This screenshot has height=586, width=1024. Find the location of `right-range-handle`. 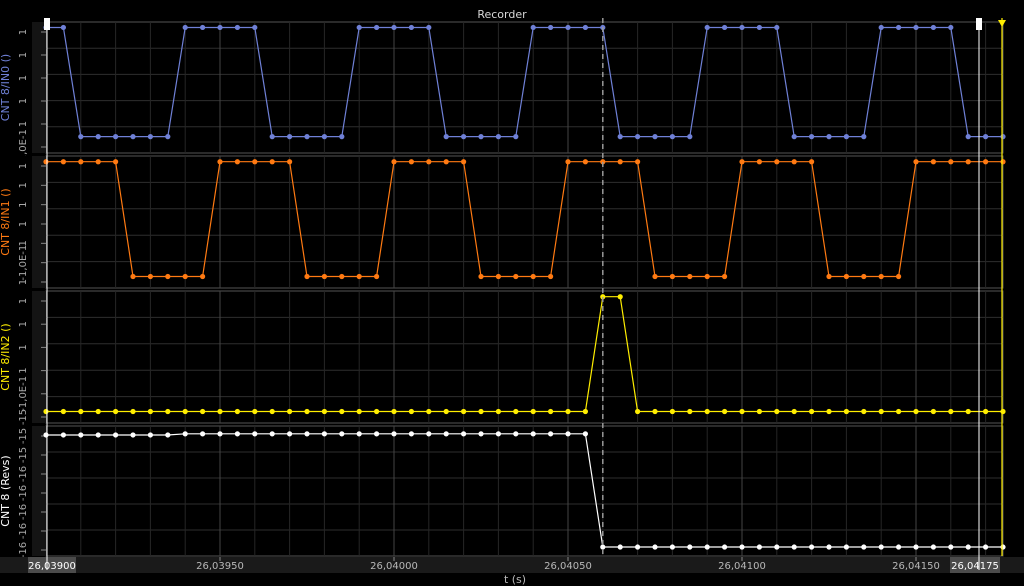

right-range-handle is located at coordinates (979, 24).